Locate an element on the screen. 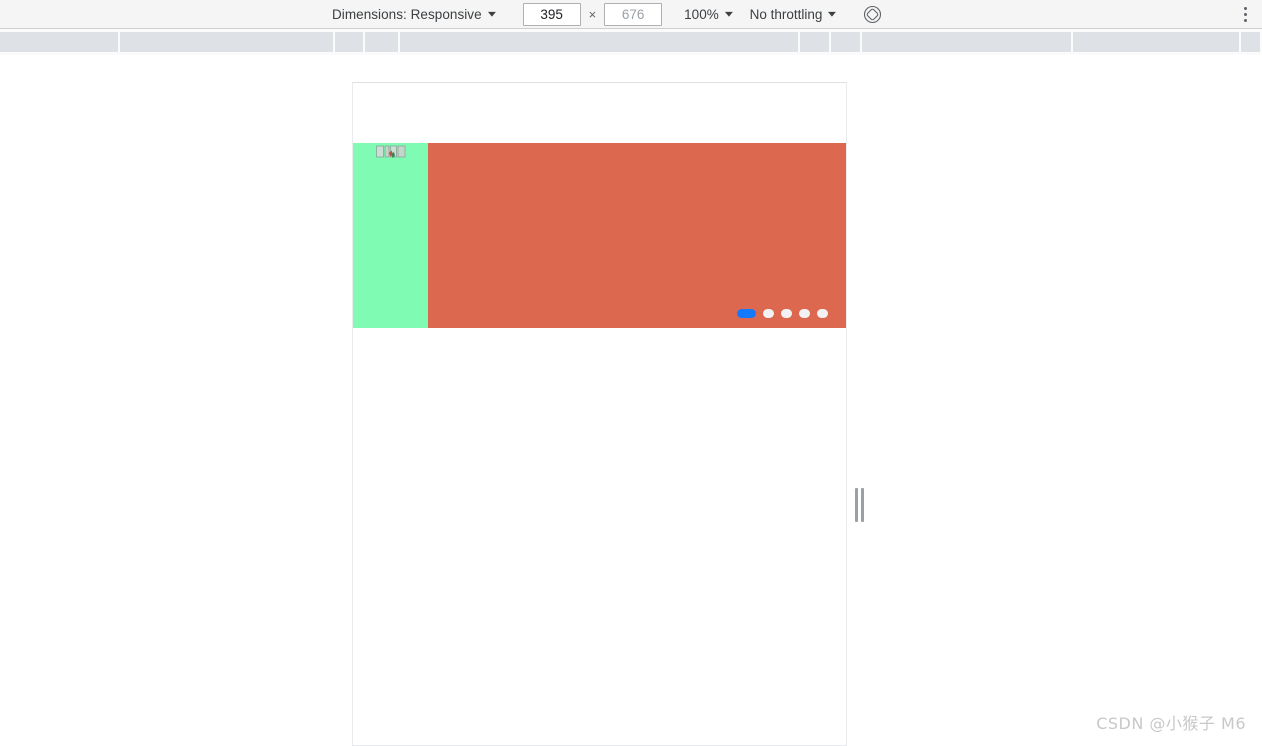 The height and width of the screenshot is (746, 1262). network-throttling-dropdown: No throttling ▼ is located at coordinates (794, 15).